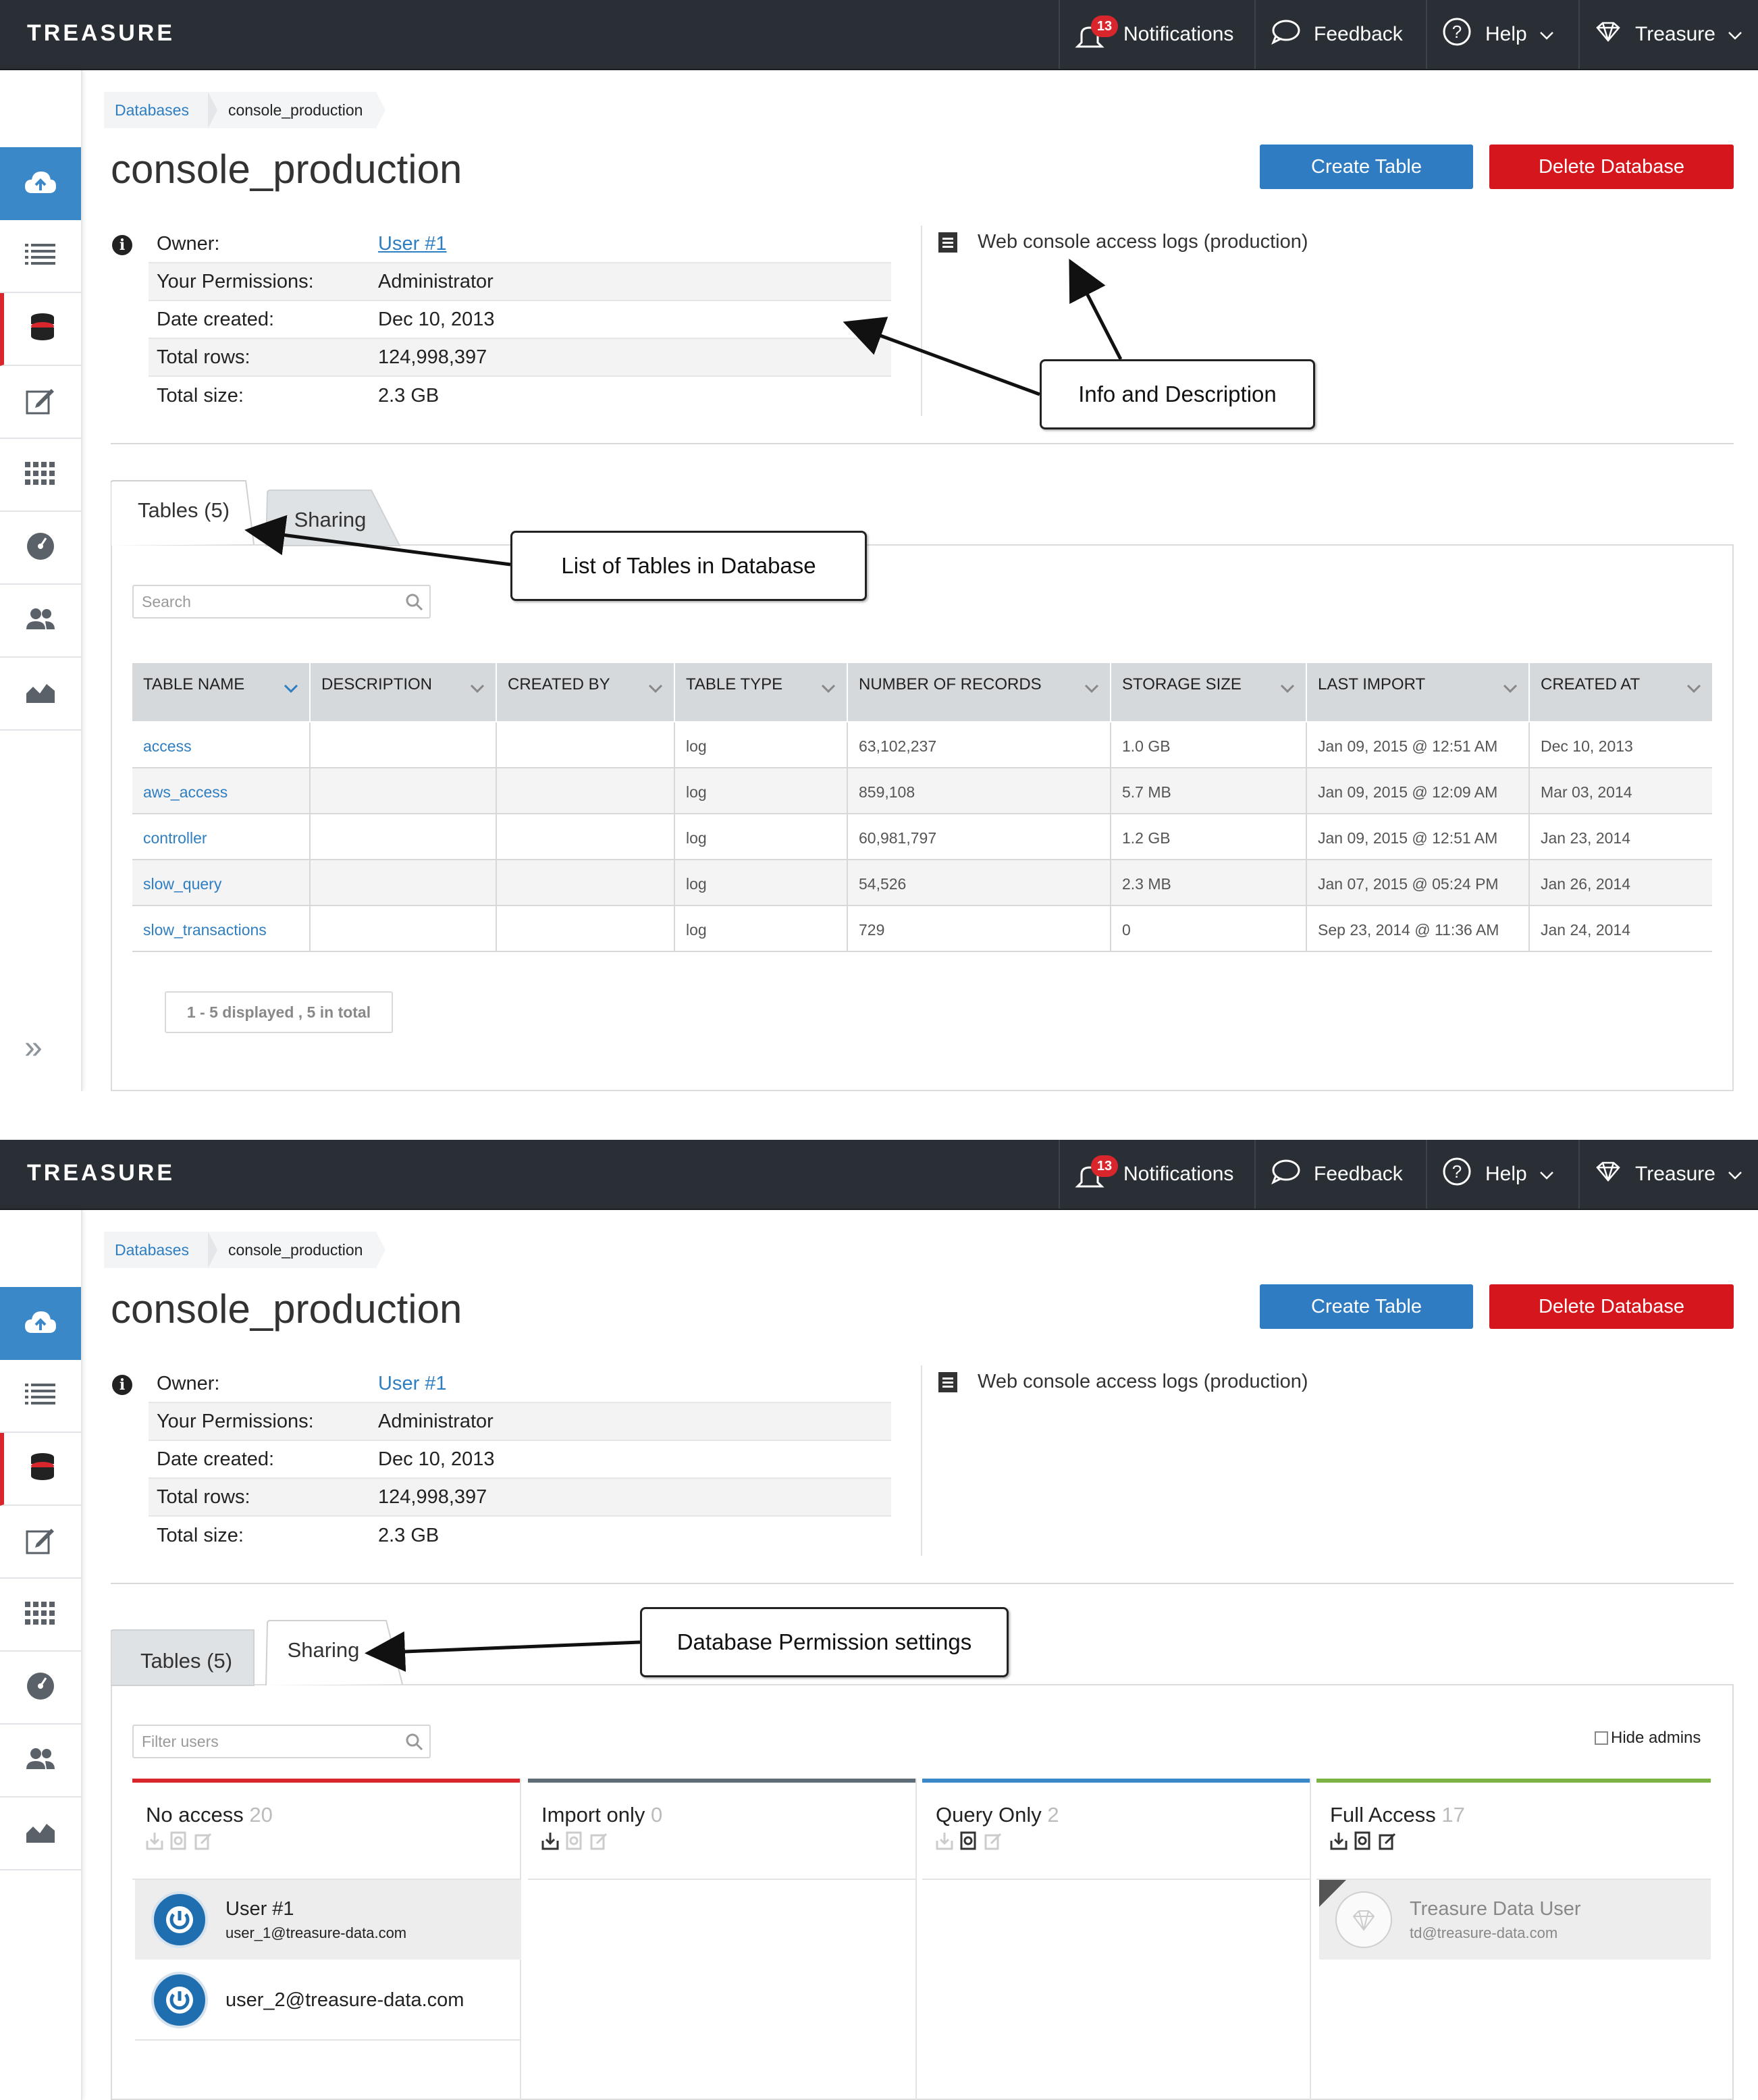 This screenshot has height=2100, width=1758. Describe the element at coordinates (684, 413) in the screenshot. I see `annotation-arrows` at that location.